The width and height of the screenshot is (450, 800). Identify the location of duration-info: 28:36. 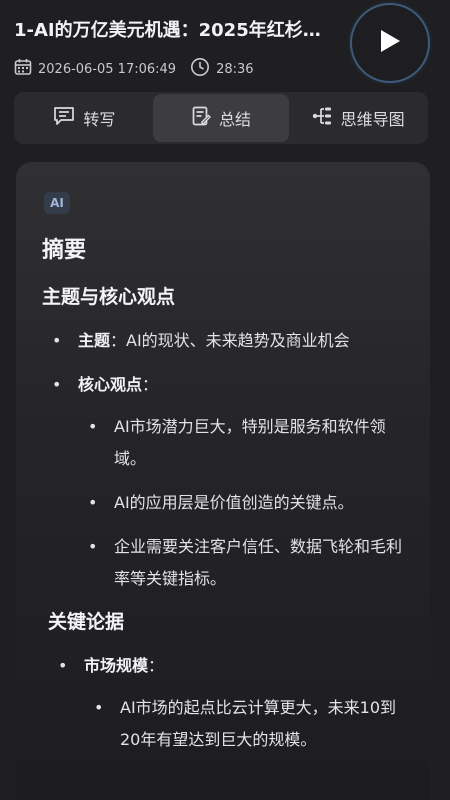
(222, 69).